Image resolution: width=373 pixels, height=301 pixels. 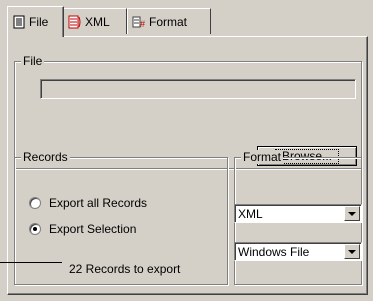 What do you see at coordinates (274, 252) in the screenshot?
I see `line-ending-select-value: Windows File` at bounding box center [274, 252].